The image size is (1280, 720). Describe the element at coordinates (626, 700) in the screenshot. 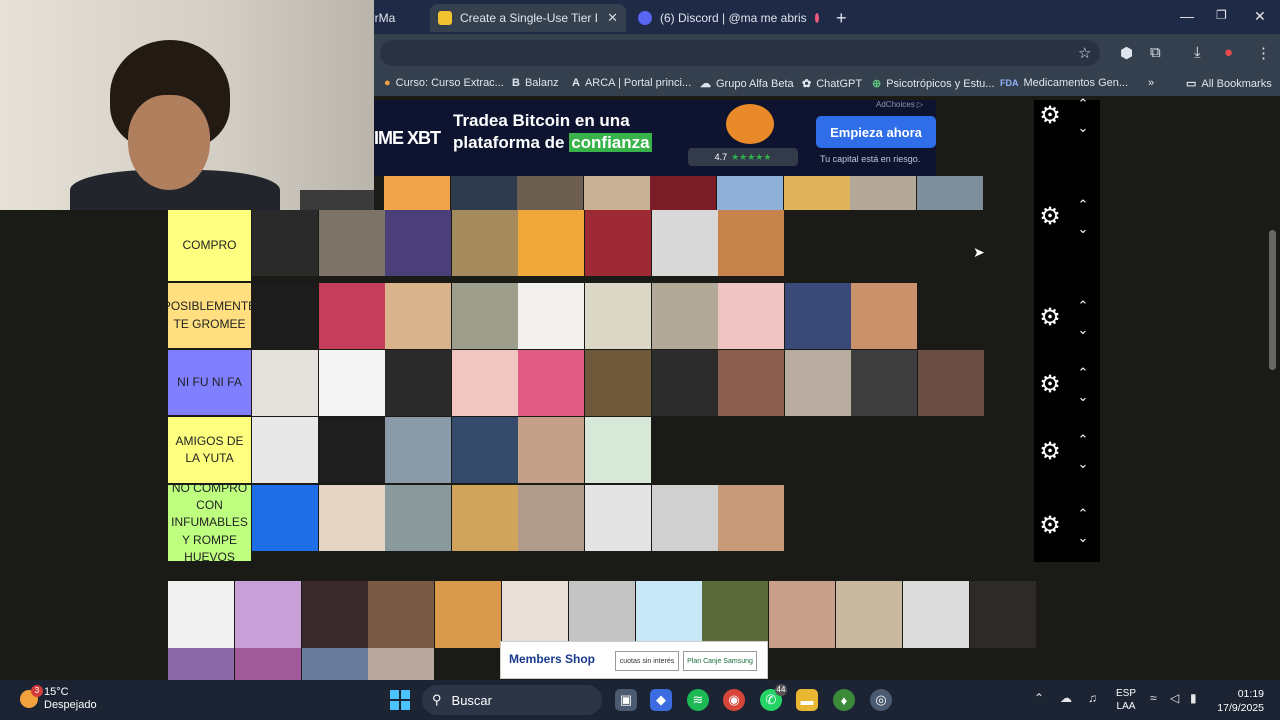

I see `task-view-icon: ▣` at that location.